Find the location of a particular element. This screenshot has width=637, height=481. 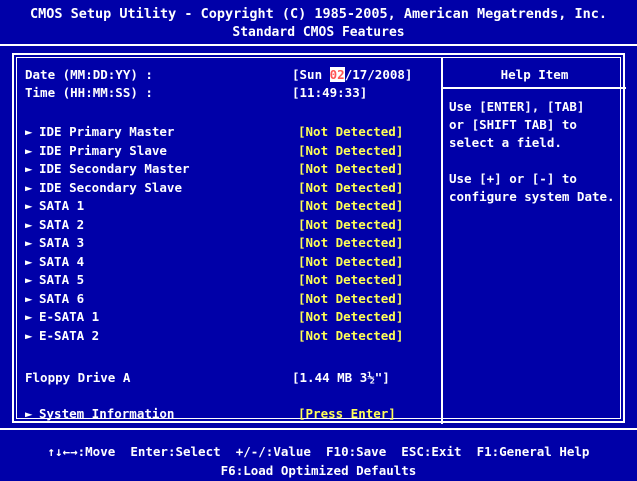

sysinfo-label: System Information is located at coordinates (107, 413).